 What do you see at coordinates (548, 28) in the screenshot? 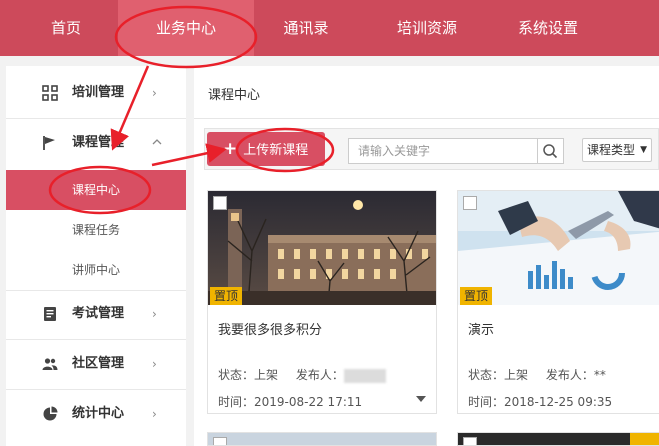
I see `nav-system-settings: 系统设置` at bounding box center [548, 28].